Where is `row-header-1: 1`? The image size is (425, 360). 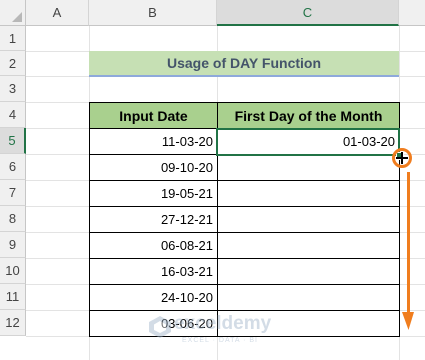
row-header-1: 1 is located at coordinates (13, 38).